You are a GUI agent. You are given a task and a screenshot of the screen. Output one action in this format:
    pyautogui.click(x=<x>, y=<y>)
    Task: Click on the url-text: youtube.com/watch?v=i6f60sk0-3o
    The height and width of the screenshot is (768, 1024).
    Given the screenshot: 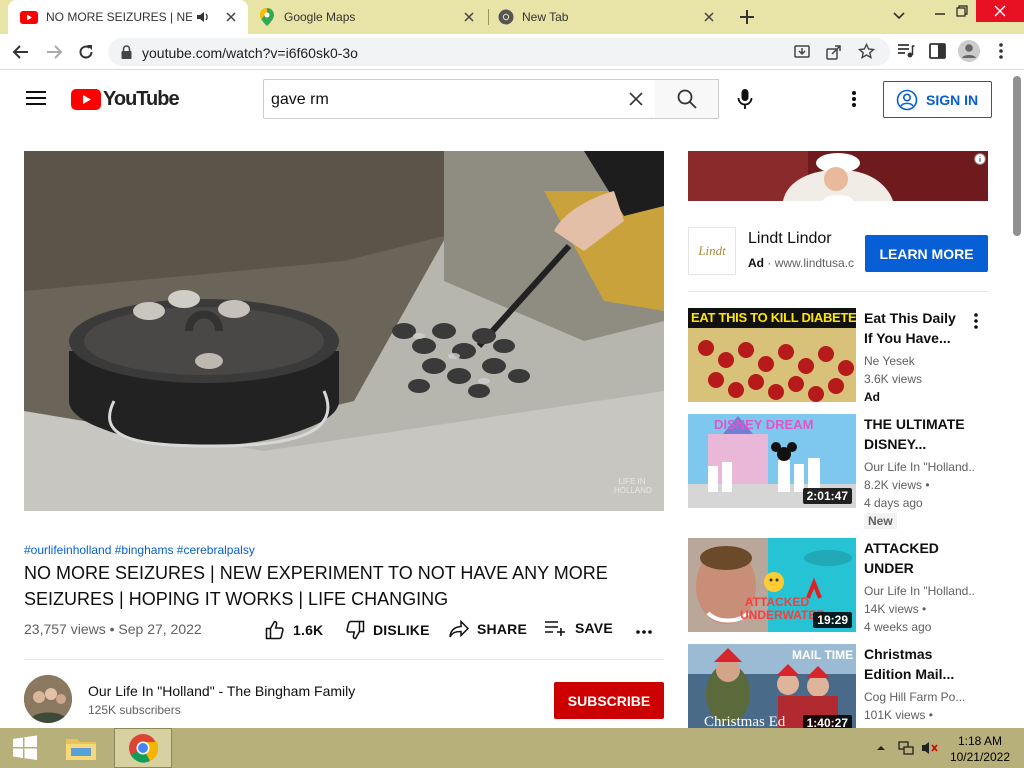 What is the action you would take?
    pyautogui.click(x=250, y=53)
    